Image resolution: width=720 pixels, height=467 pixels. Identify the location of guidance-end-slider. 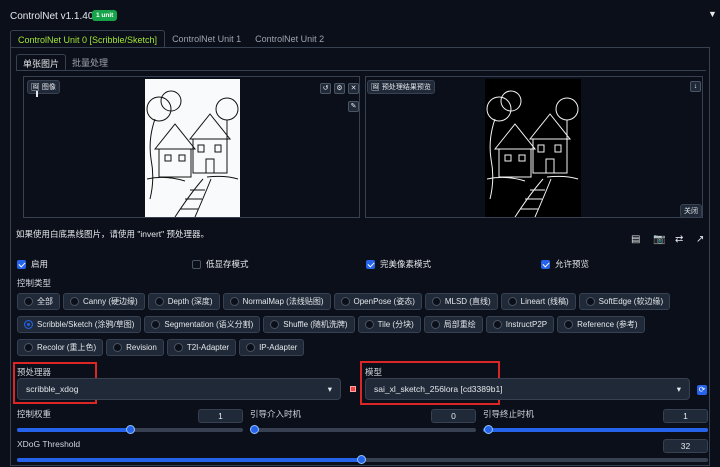
(595, 430).